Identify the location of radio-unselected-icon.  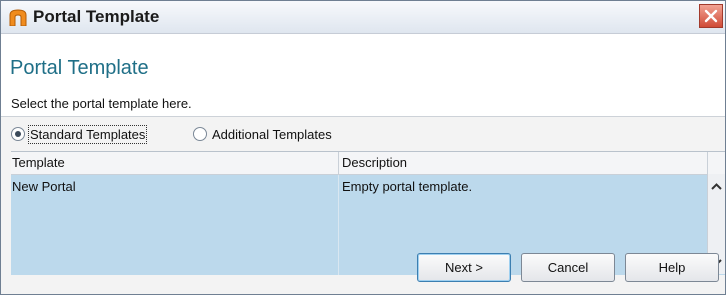
(200, 134).